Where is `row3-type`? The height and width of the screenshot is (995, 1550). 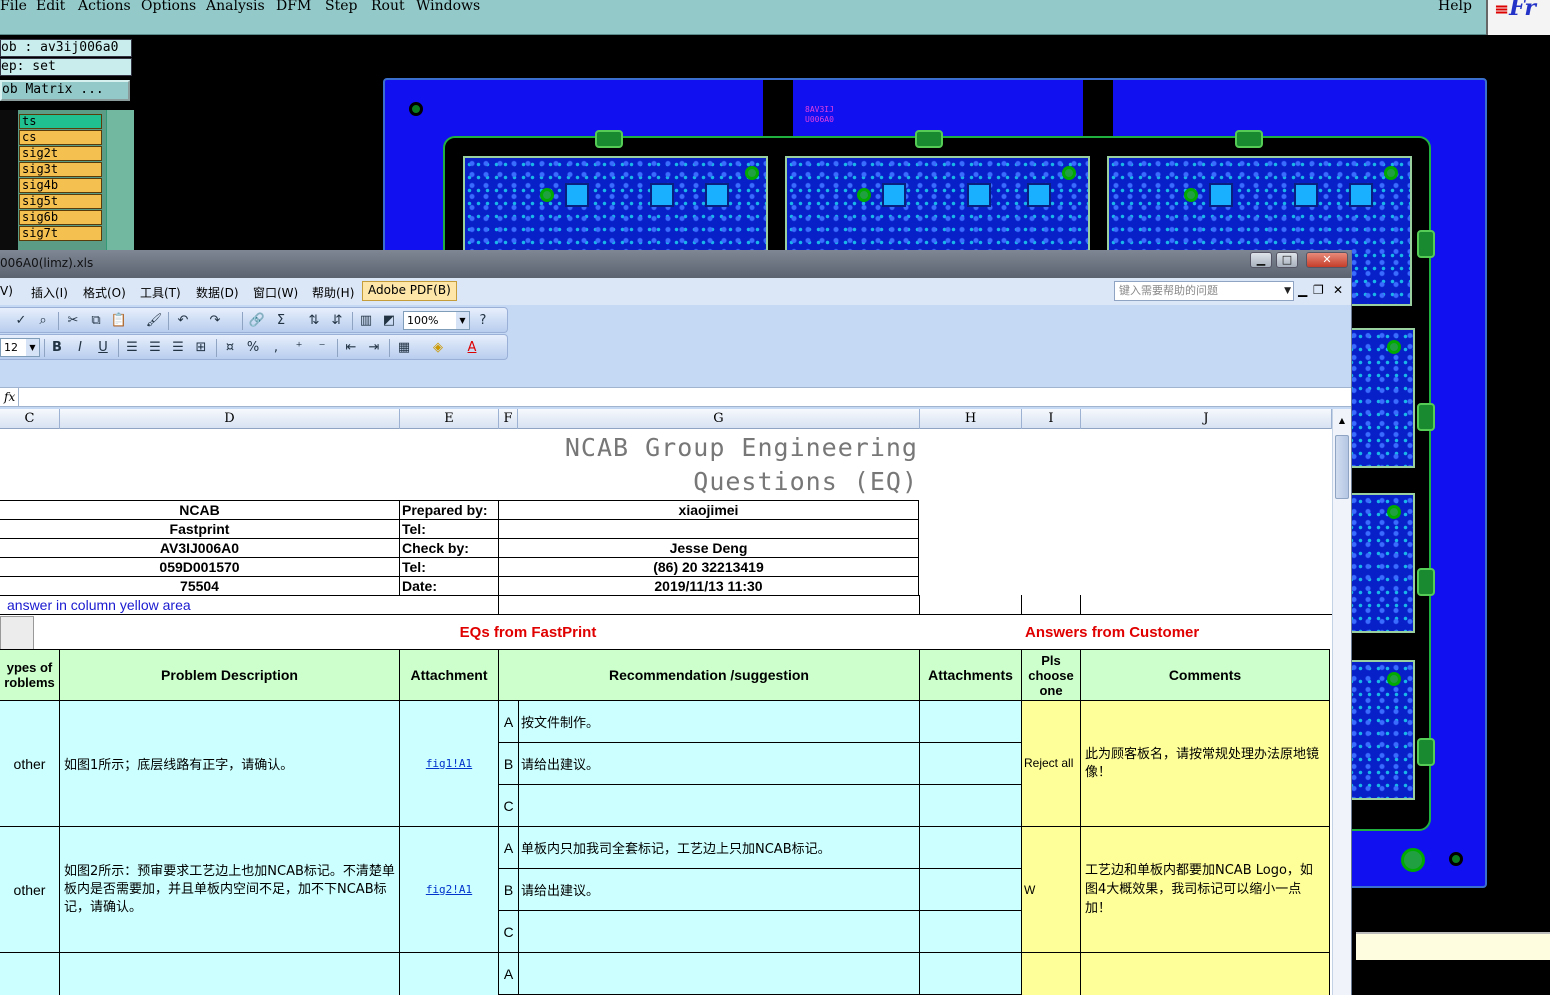 row3-type is located at coordinates (30, 973).